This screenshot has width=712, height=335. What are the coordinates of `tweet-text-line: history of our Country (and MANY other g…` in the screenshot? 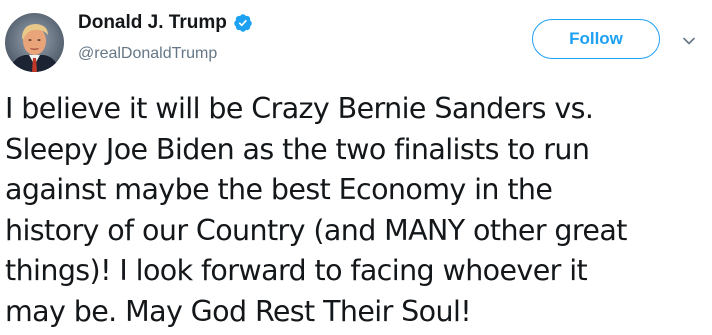 It's located at (316, 230).